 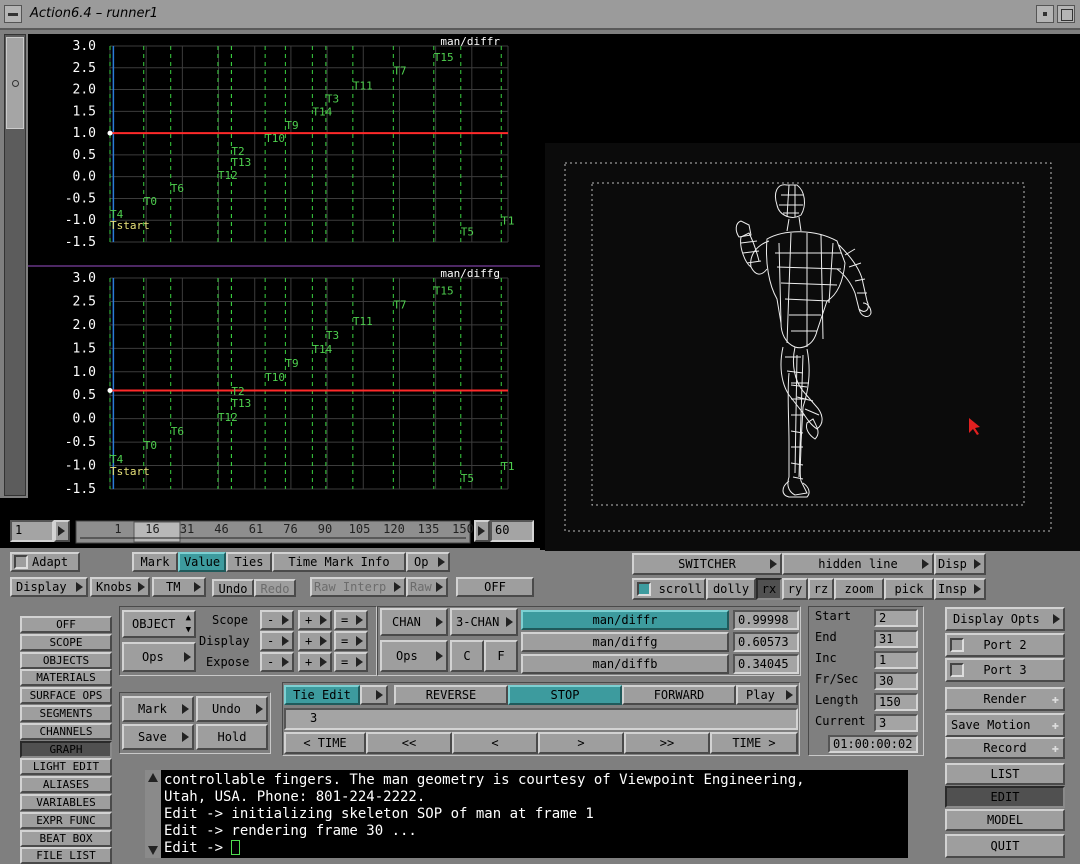 I want to click on scroll-toggle: scroll, so click(x=669, y=589).